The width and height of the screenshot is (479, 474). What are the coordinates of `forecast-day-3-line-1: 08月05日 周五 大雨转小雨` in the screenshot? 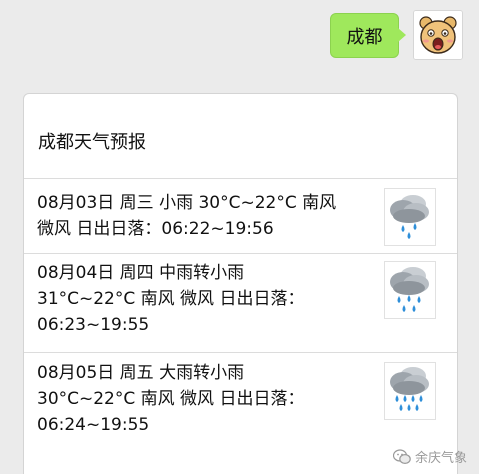 It's located at (141, 373).